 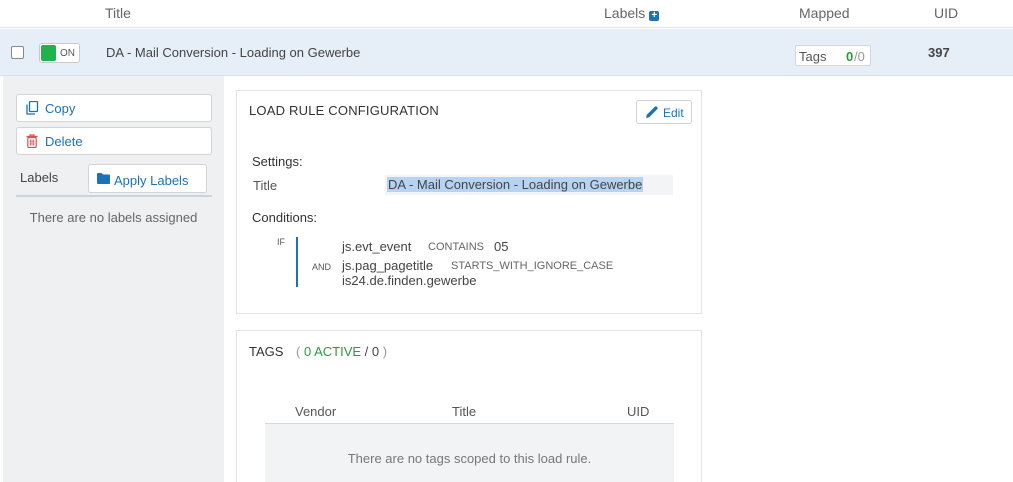 What do you see at coordinates (673, 113) in the screenshot?
I see `edit-label: Edit` at bounding box center [673, 113].